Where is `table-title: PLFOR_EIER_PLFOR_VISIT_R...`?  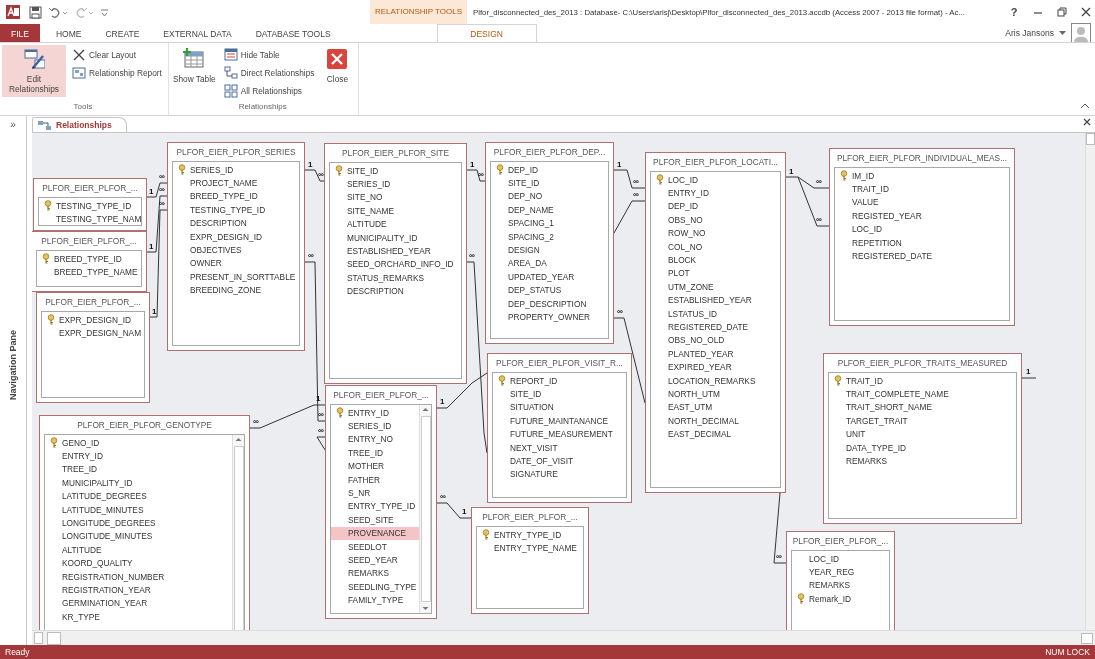
table-title: PLFOR_EIER_PLFOR_VISIT_R... is located at coordinates (559, 363).